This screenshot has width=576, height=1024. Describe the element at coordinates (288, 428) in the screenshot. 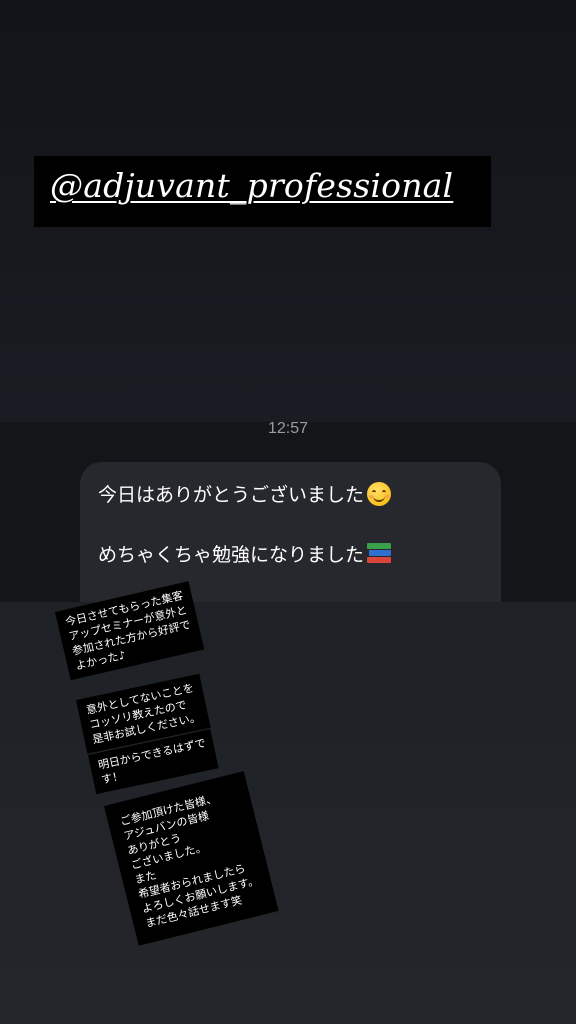

I see `message-timestamp: 12:57` at that location.